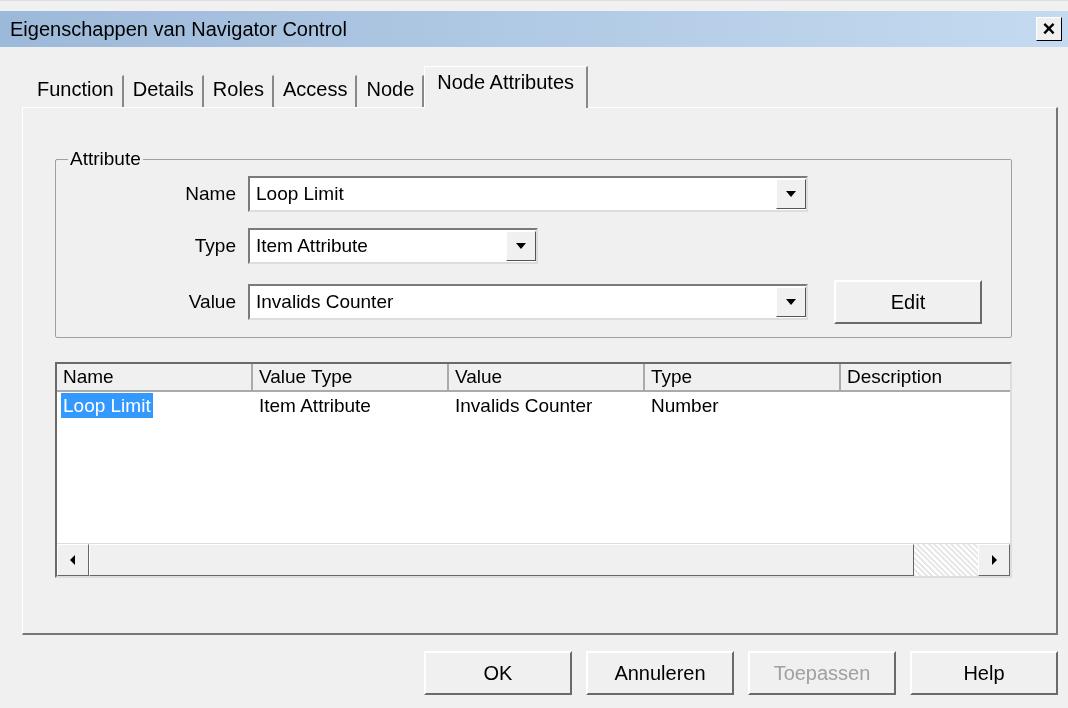  I want to click on column-header: Value Type, so click(351, 378).